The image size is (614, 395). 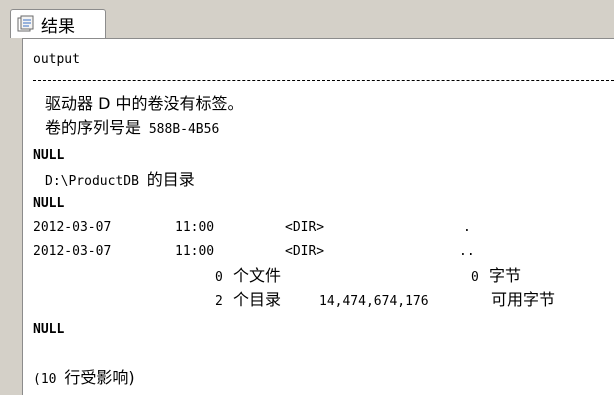 I want to click on dirs-label: 个目录, so click(x=257, y=299).